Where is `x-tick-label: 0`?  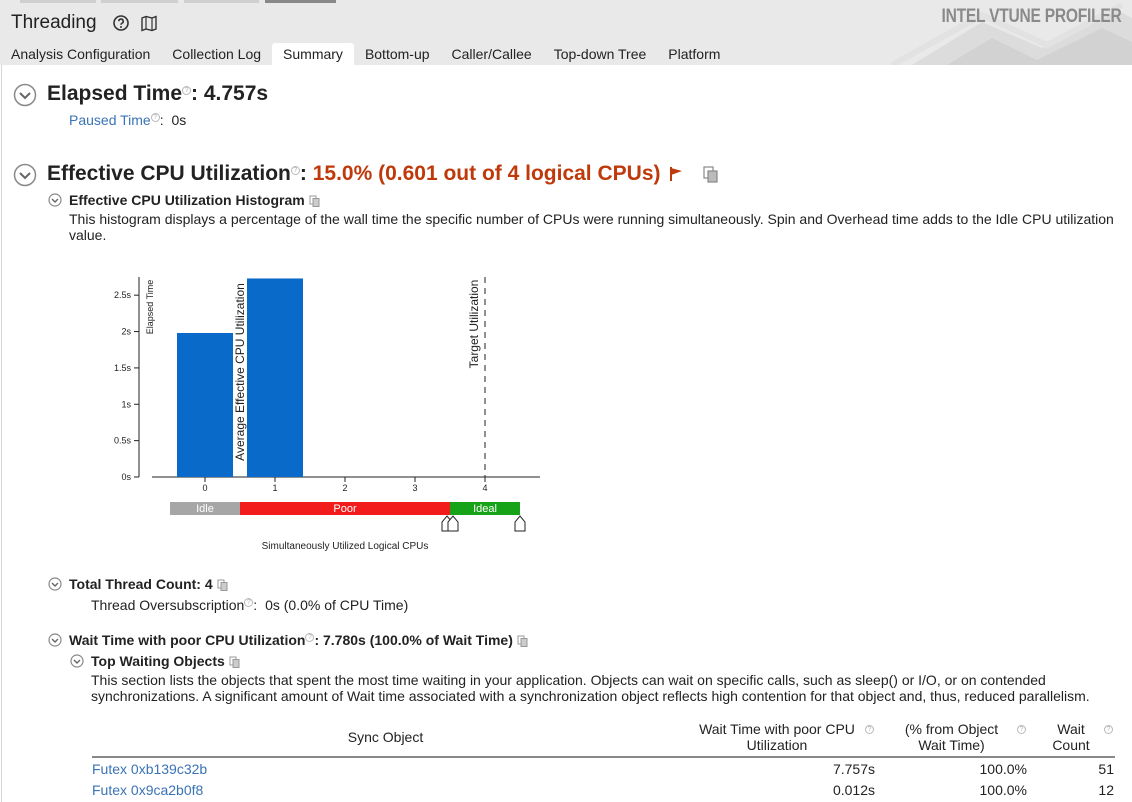 x-tick-label: 0 is located at coordinates (204, 488).